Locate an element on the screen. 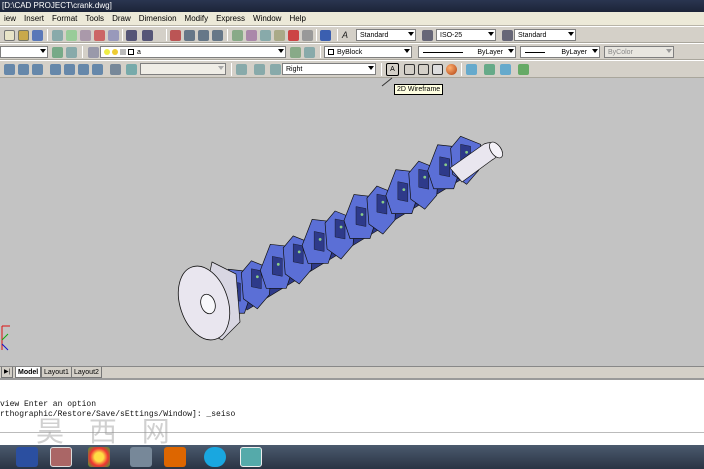  autocad-icon is located at coordinates (251, 457).